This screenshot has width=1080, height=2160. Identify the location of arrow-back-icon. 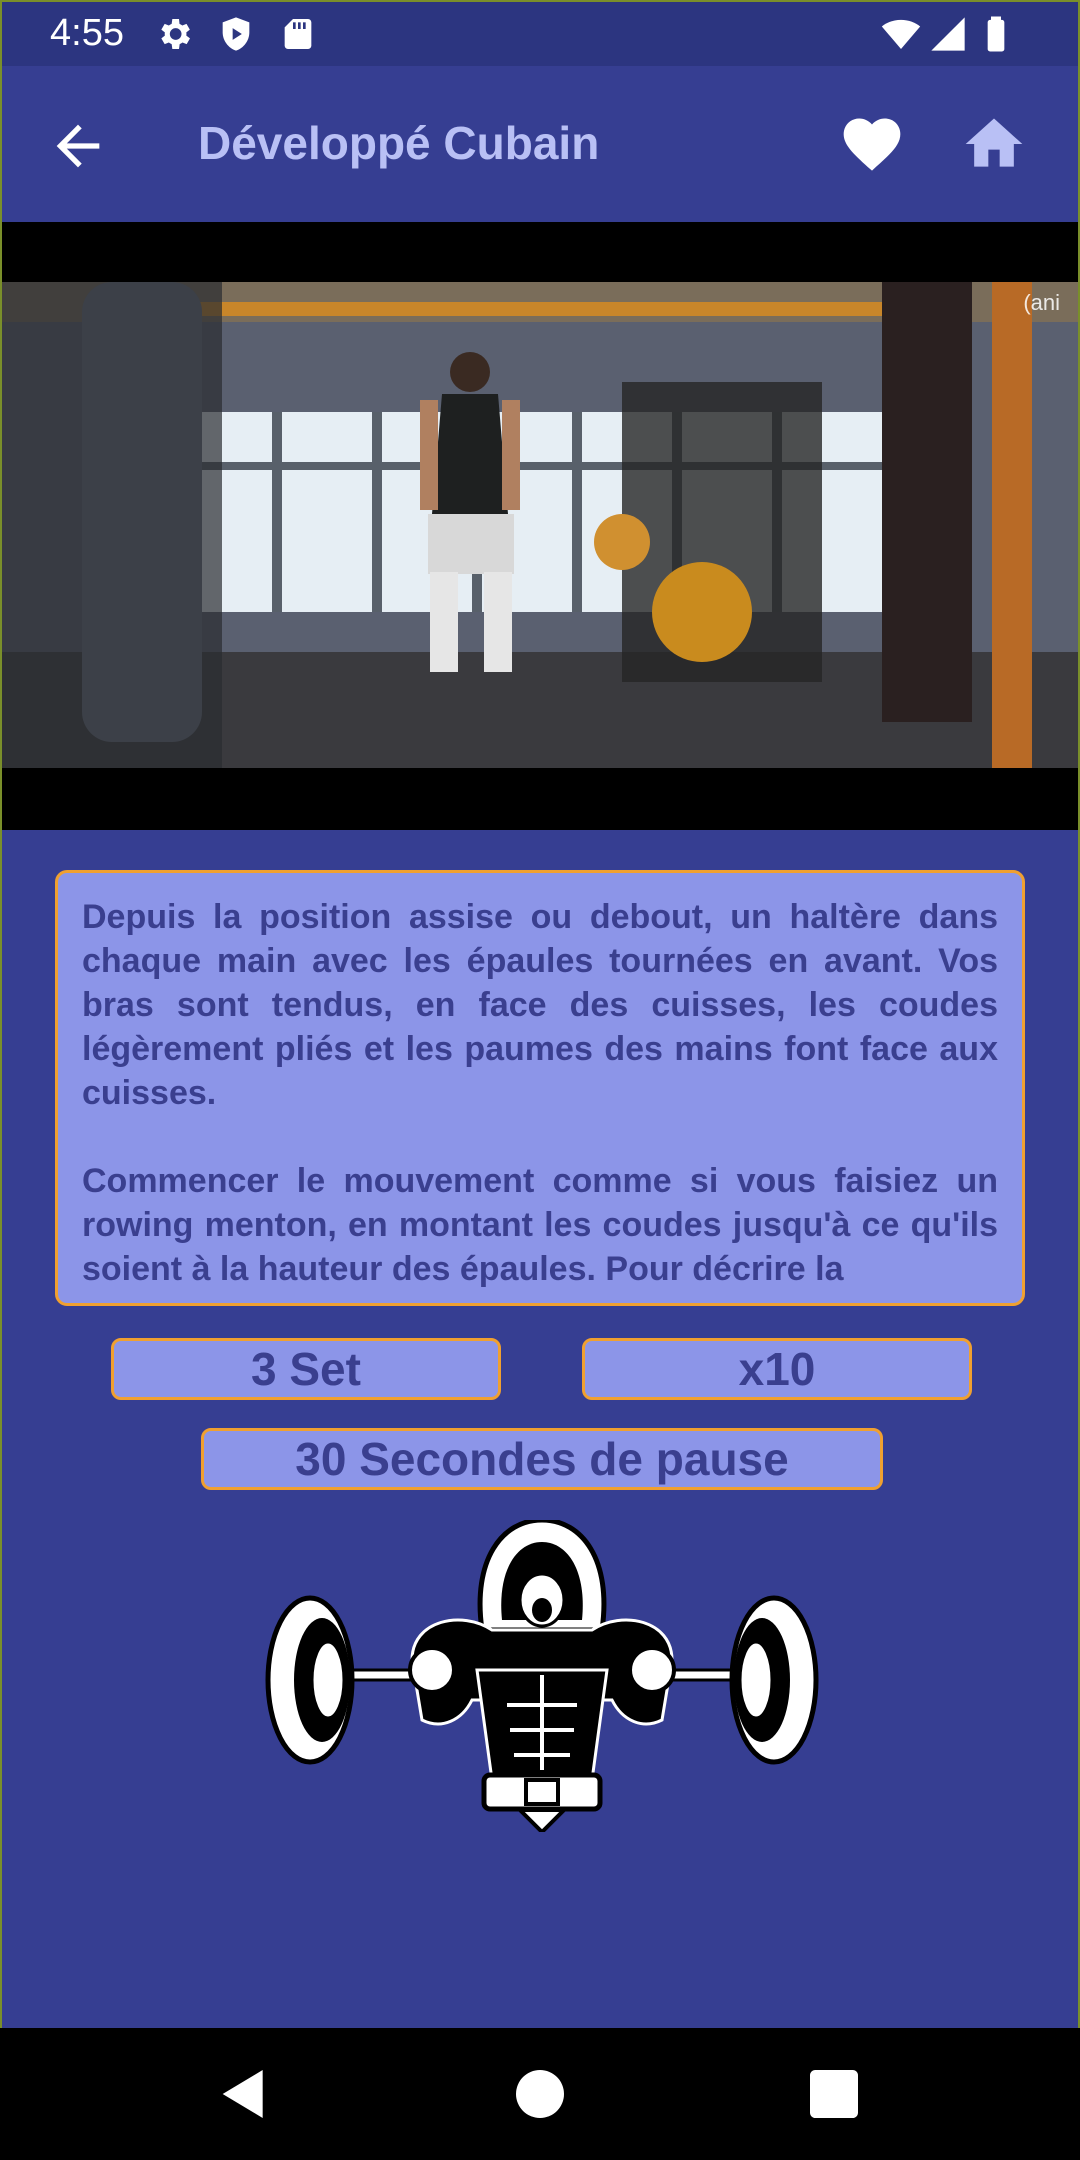
(78, 146).